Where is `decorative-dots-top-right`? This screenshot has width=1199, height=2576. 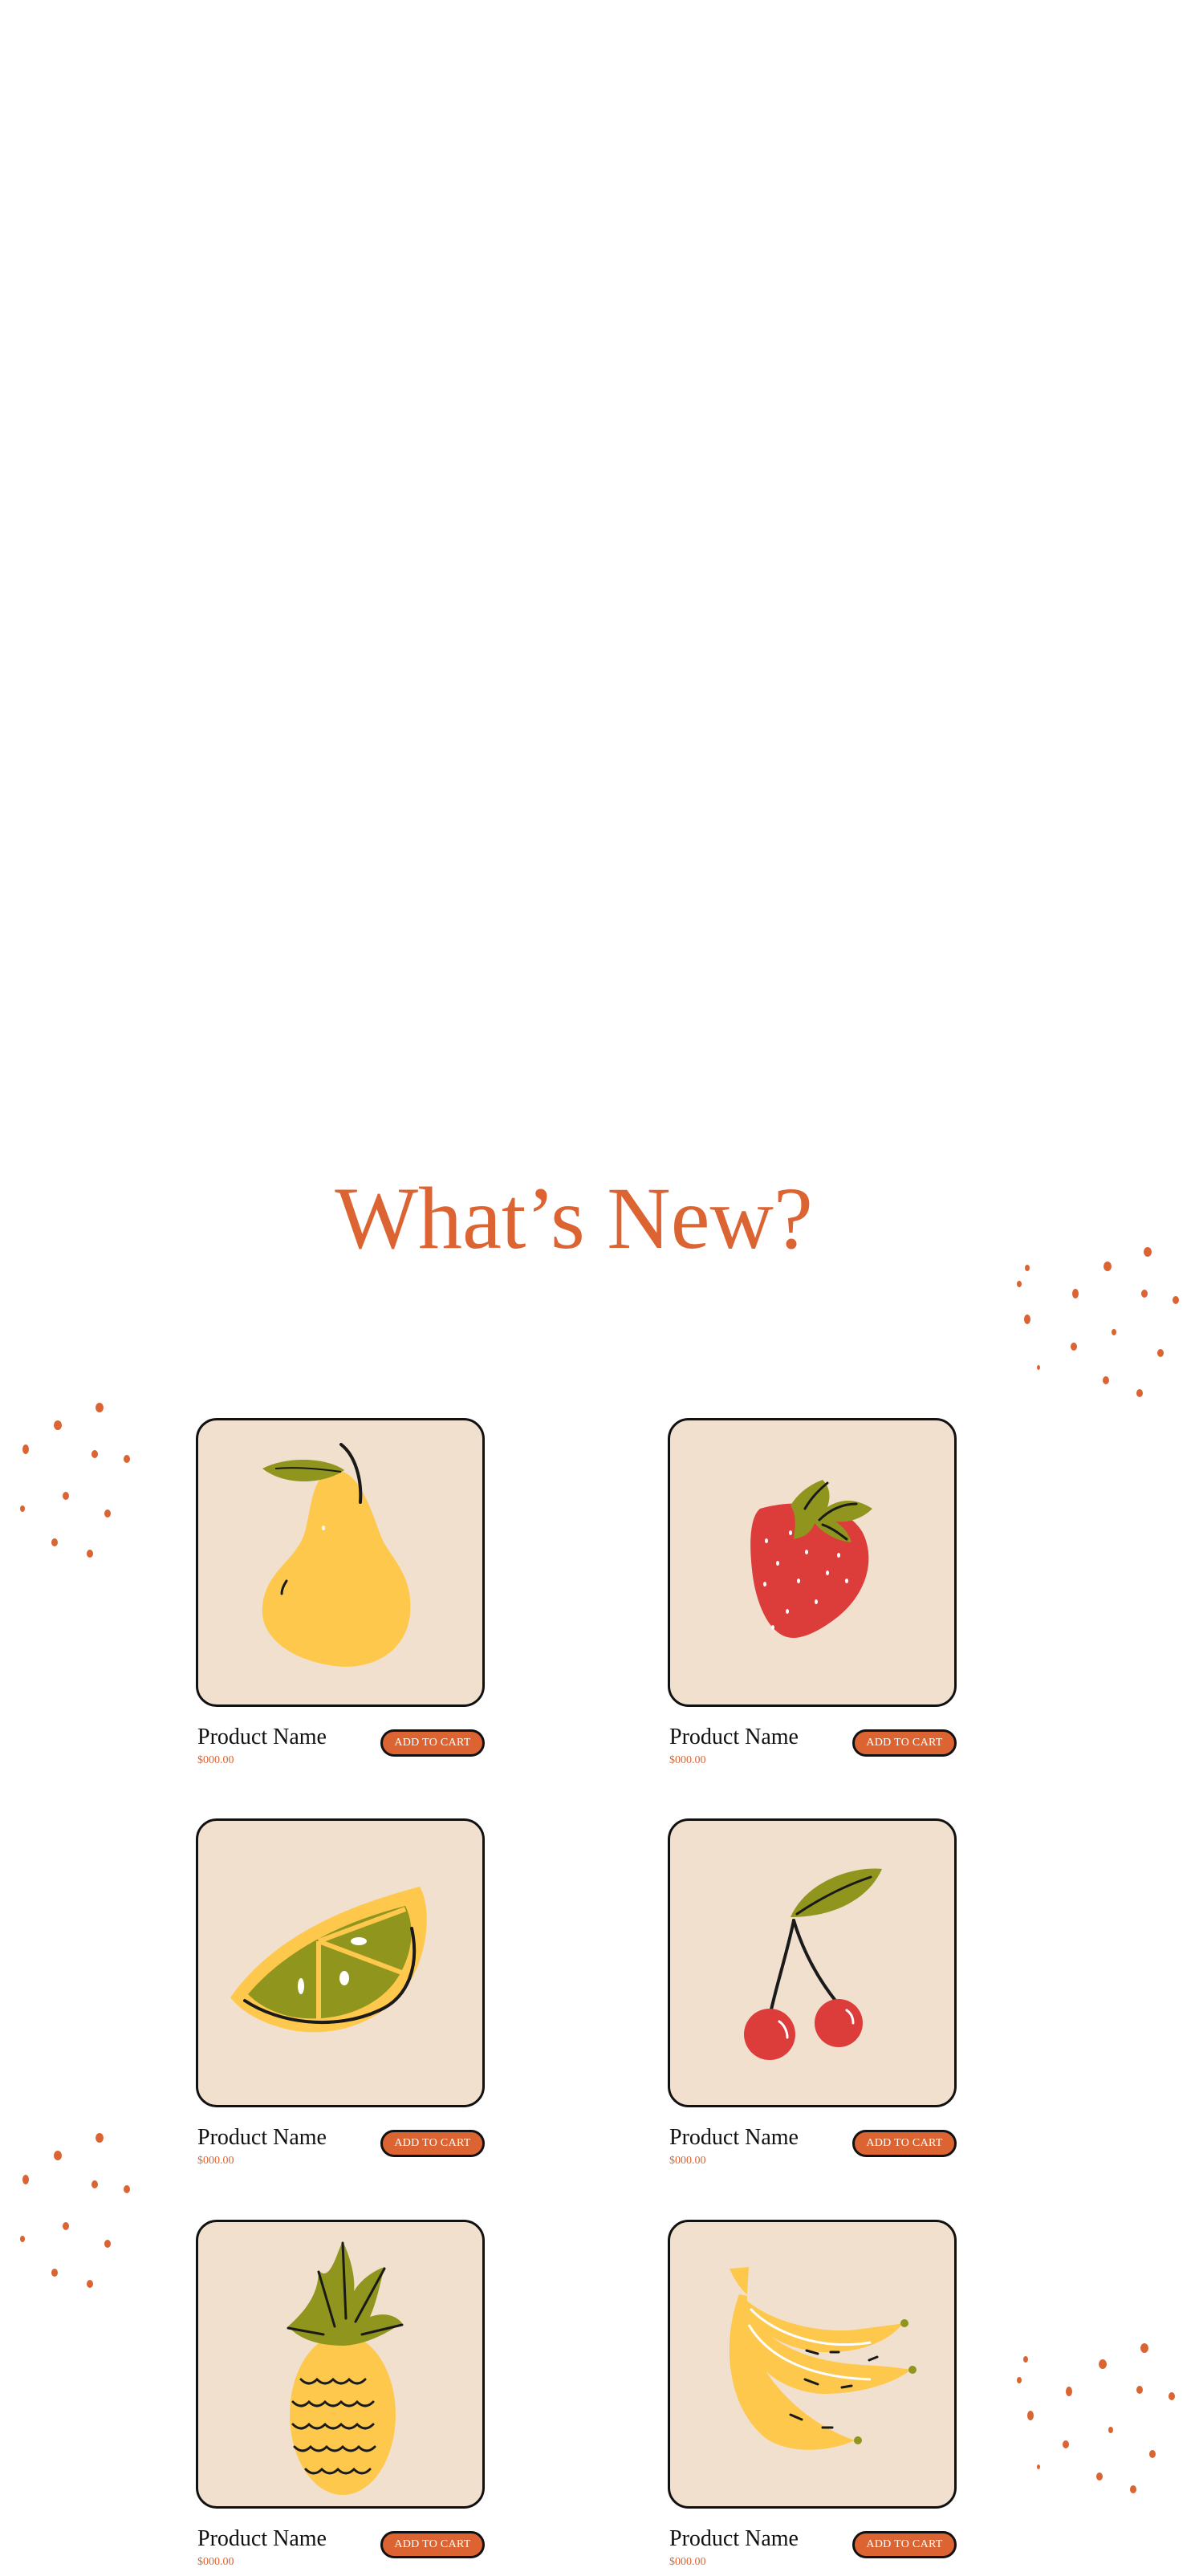
decorative-dots-top-right is located at coordinates (1098, 1322).